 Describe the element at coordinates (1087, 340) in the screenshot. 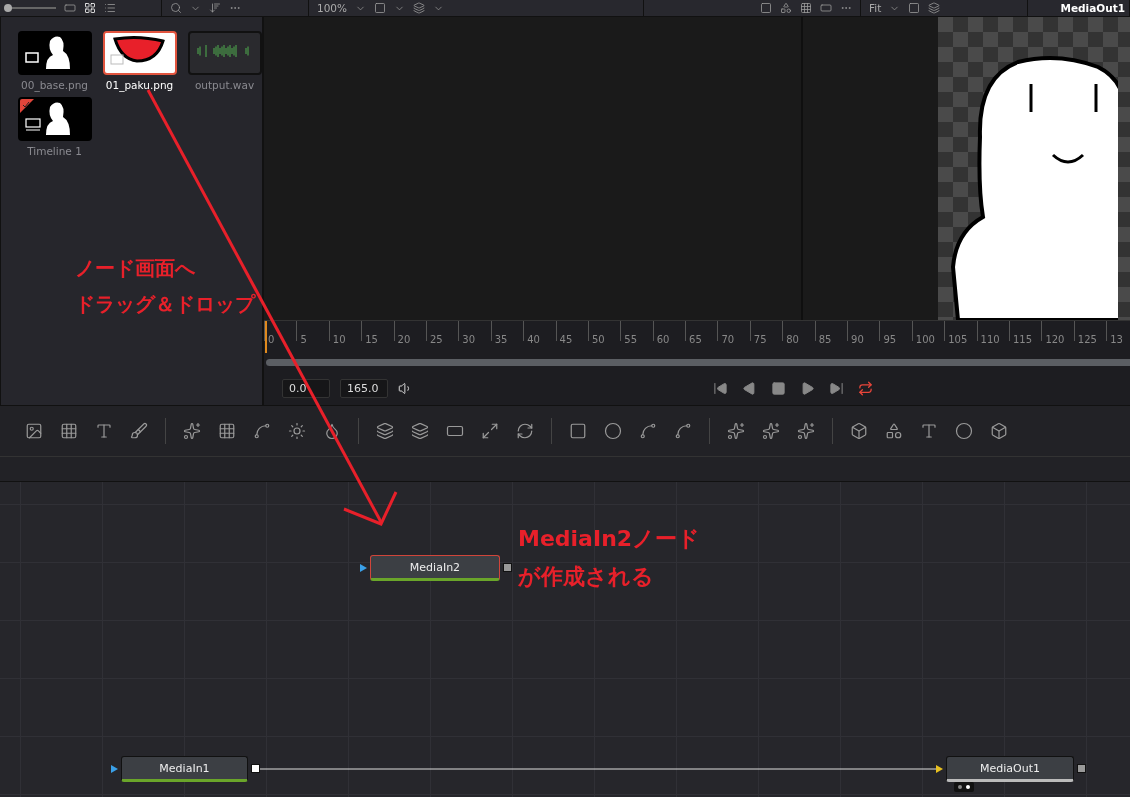

I see `ruler-label: 125` at that location.